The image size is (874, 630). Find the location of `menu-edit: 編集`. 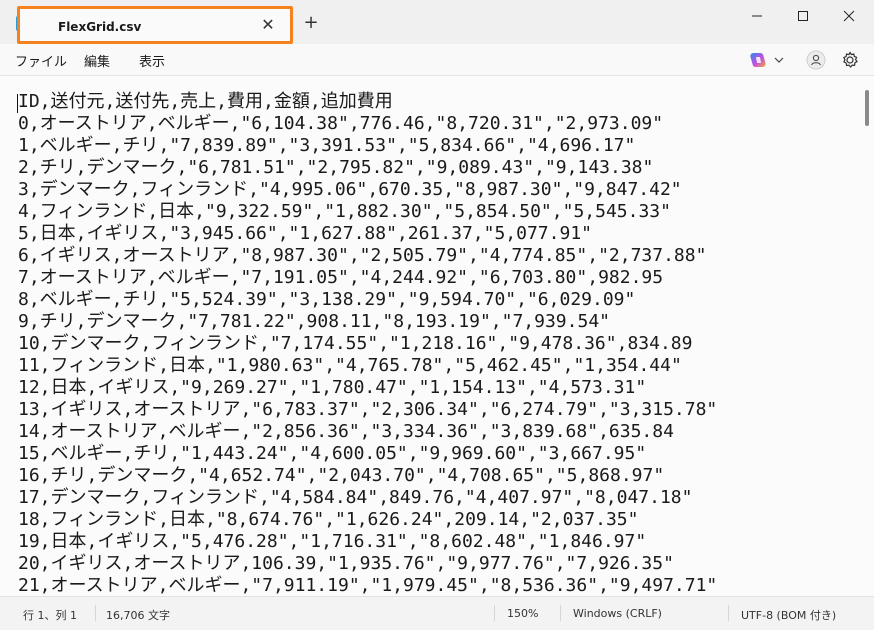

menu-edit: 編集 is located at coordinates (97, 60).